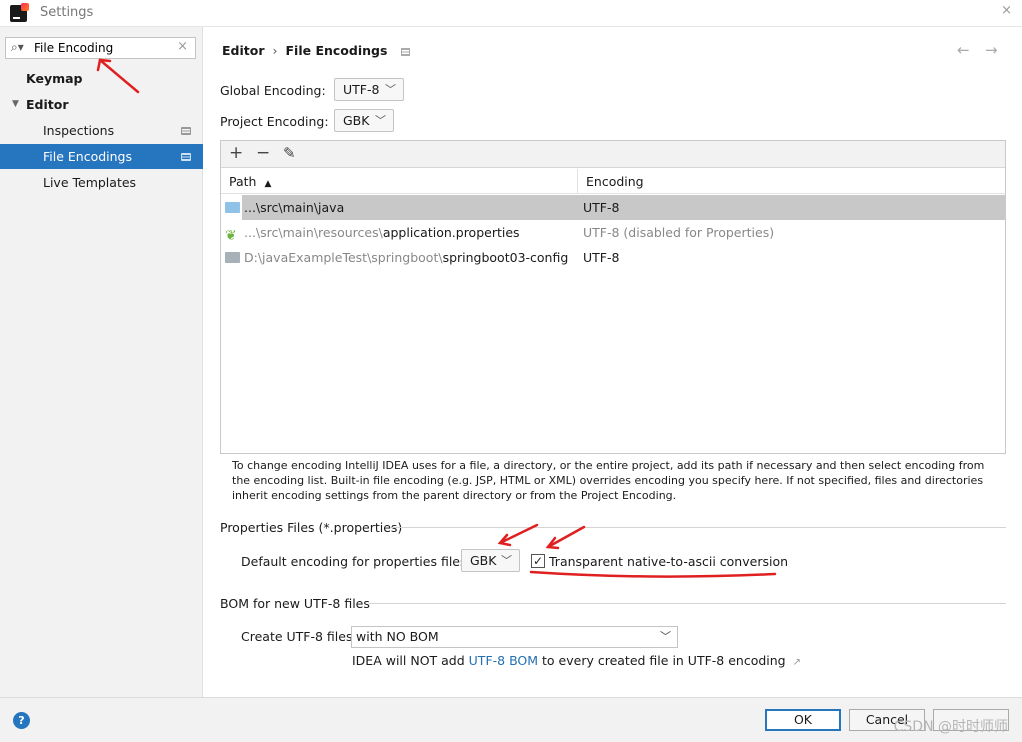 The width and height of the screenshot is (1022, 742). Describe the element at coordinates (295, 603) in the screenshot. I see `bom-section-title: BOM for new UTF-8 files` at that location.